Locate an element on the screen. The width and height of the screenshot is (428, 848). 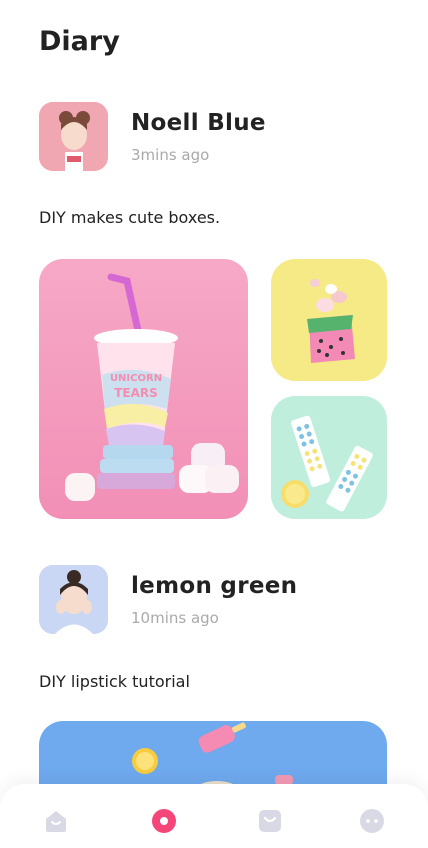
cup-text-2: TEARS is located at coordinates (136, 393).